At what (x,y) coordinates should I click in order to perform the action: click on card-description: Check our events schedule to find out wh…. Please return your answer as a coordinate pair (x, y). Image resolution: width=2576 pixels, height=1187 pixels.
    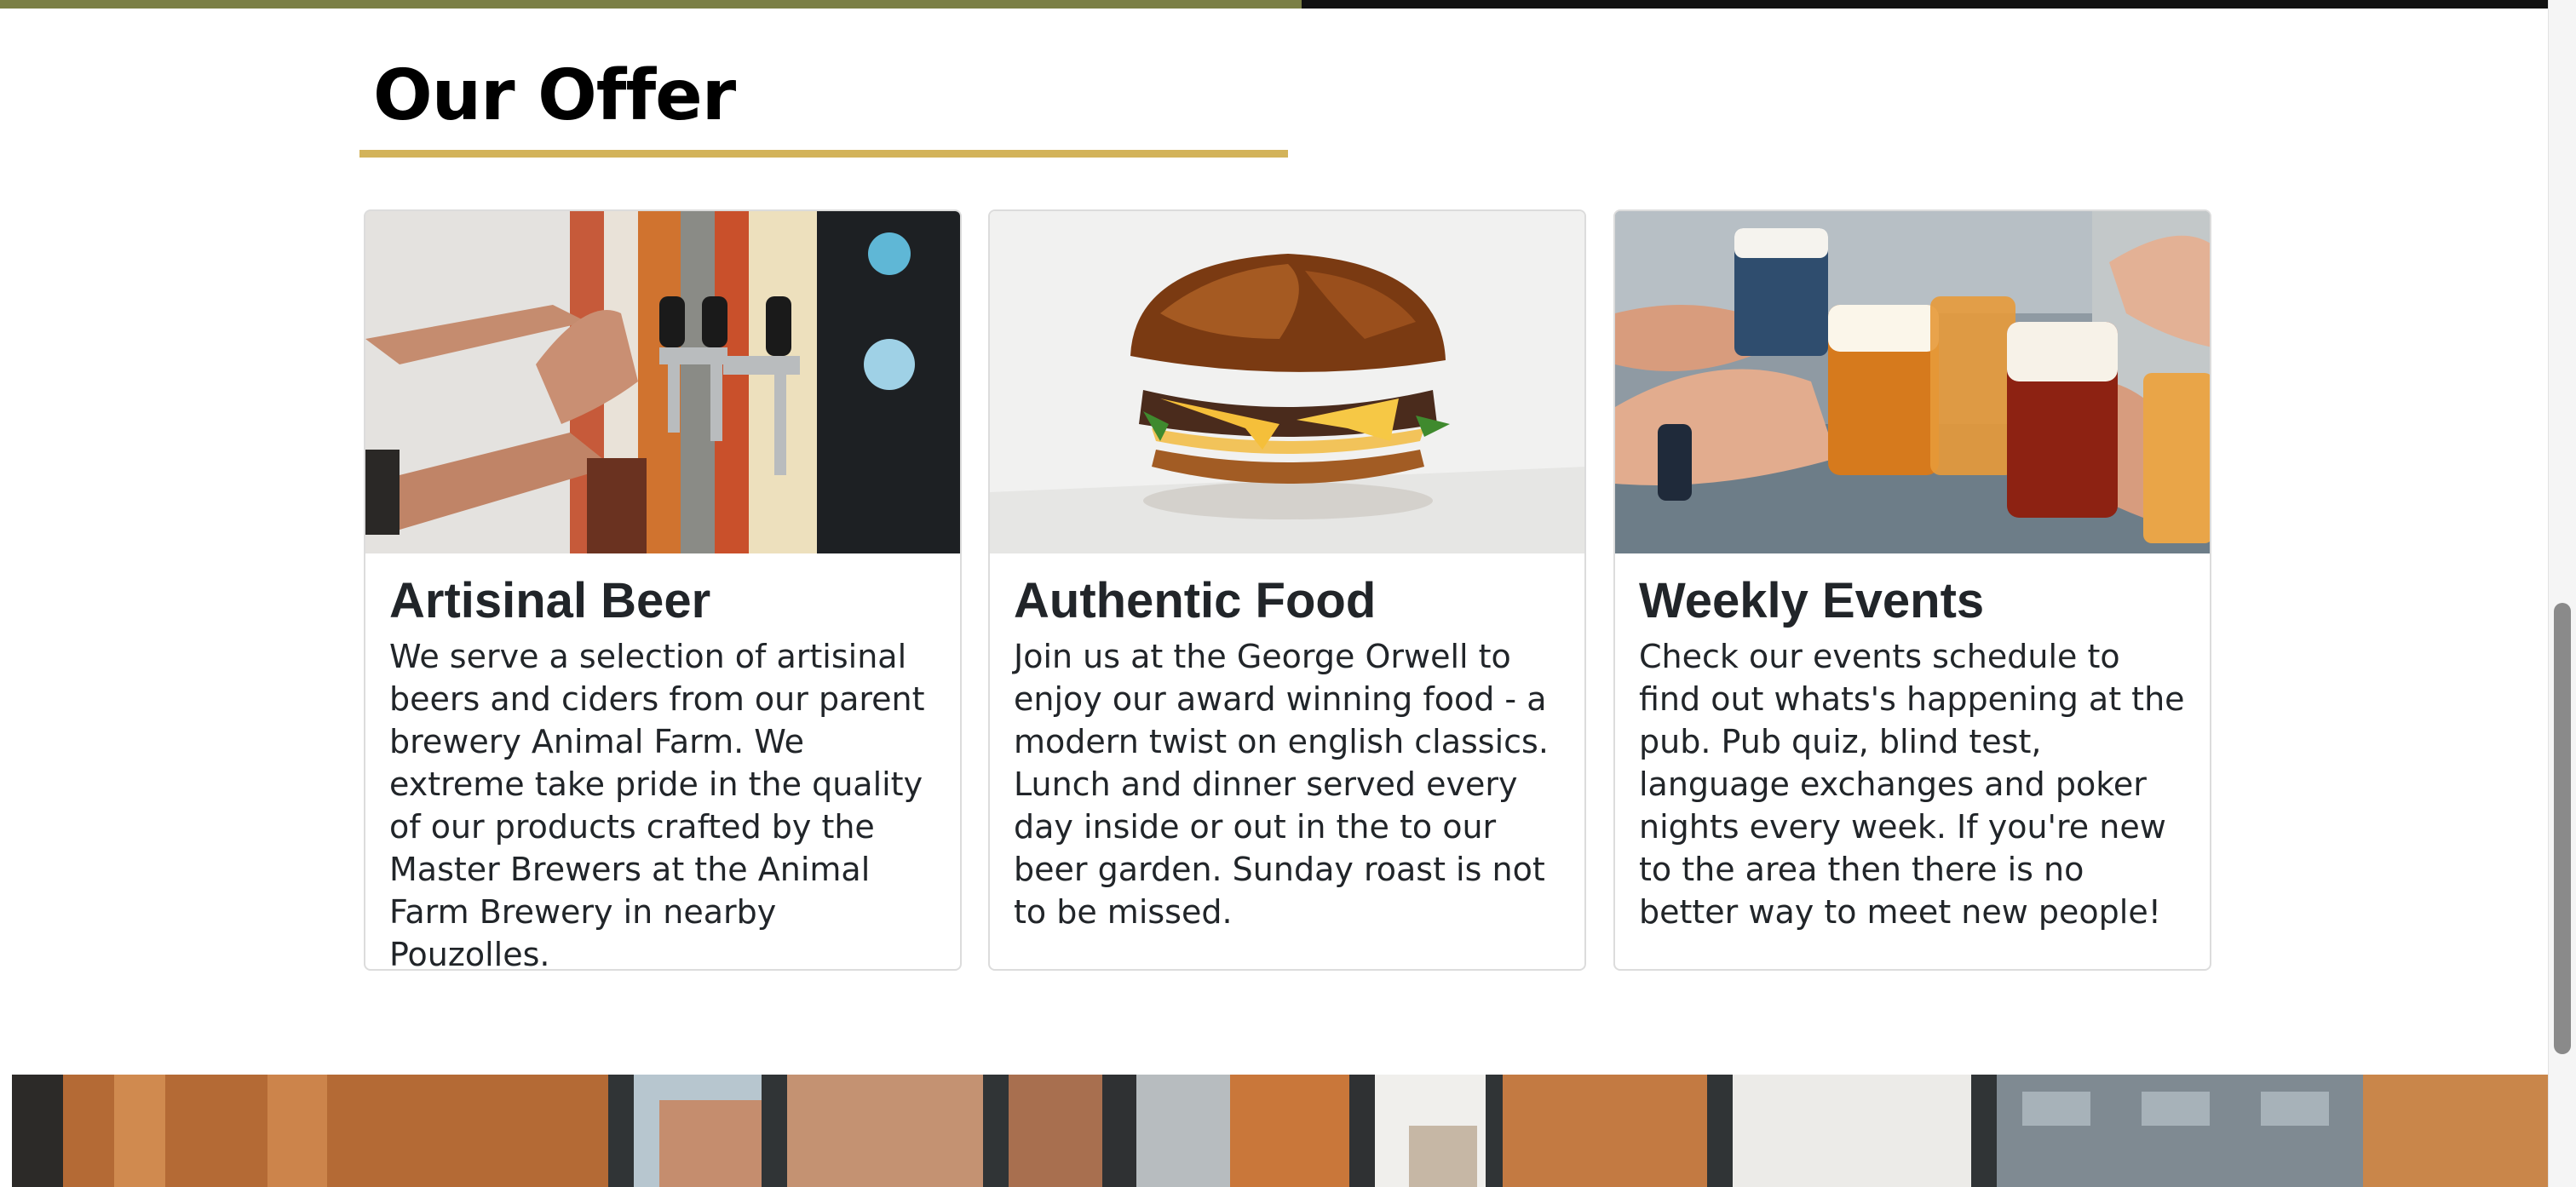
    Looking at the image, I should click on (1912, 784).